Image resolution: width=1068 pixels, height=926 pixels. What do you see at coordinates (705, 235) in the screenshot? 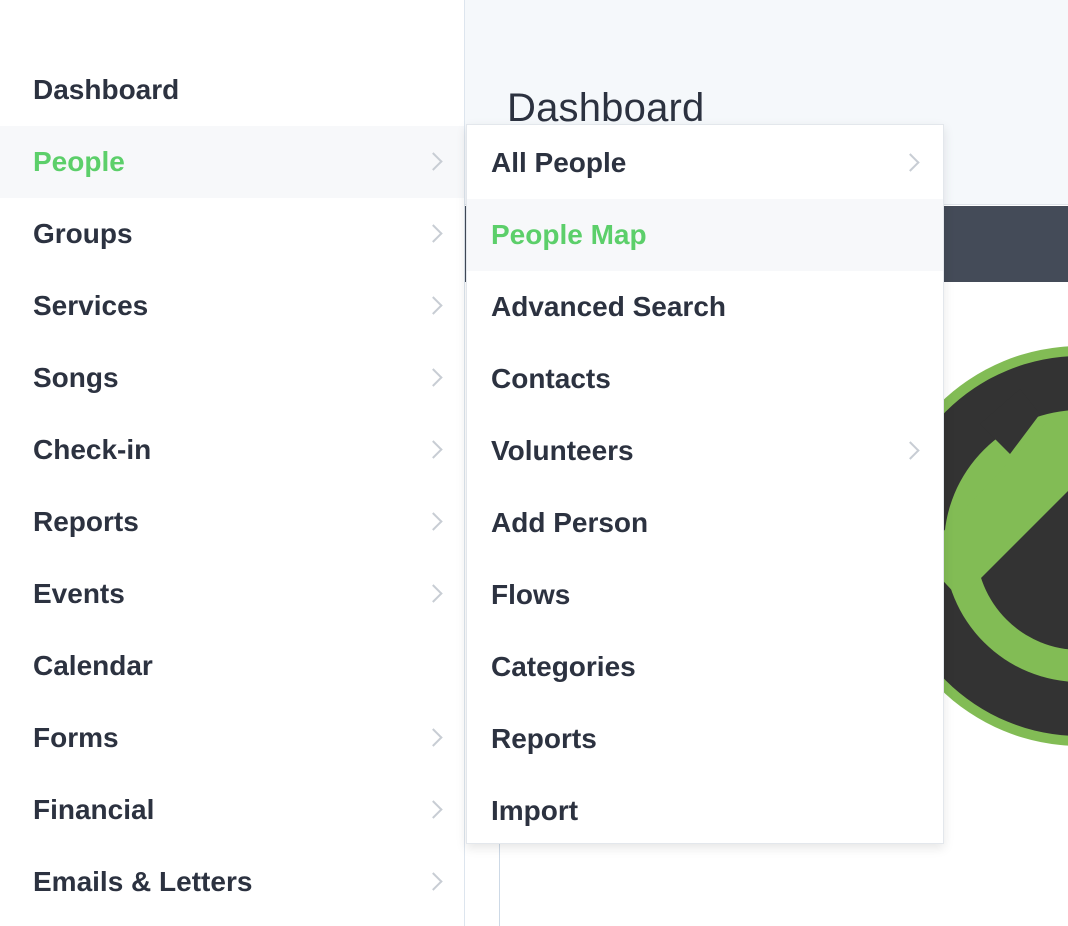
I see `submenu-item-people-map: People Map` at bounding box center [705, 235].